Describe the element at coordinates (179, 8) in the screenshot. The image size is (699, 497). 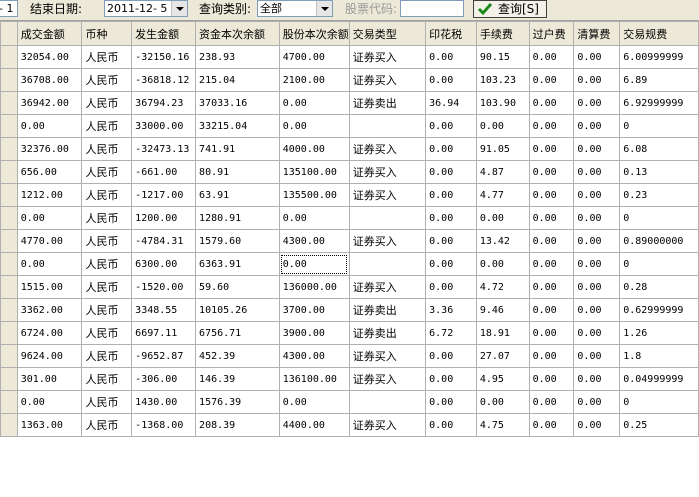
I see `end-date-dropdown-icon` at that location.